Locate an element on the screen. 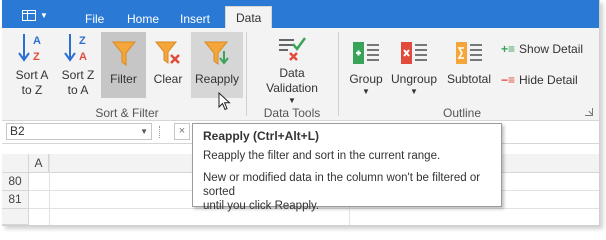 The image size is (606, 240). funnel-reapply-icon is located at coordinates (217, 50).